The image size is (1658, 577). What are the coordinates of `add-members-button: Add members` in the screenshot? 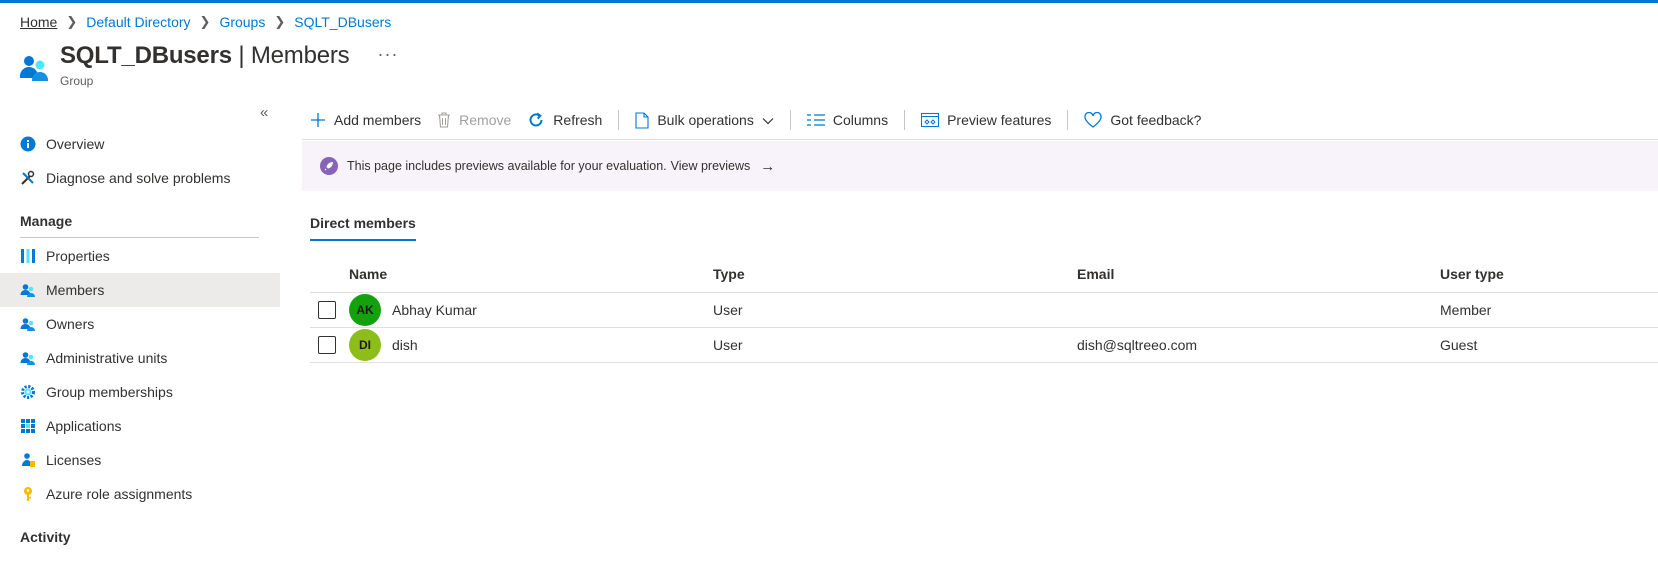 It's located at (365, 120).